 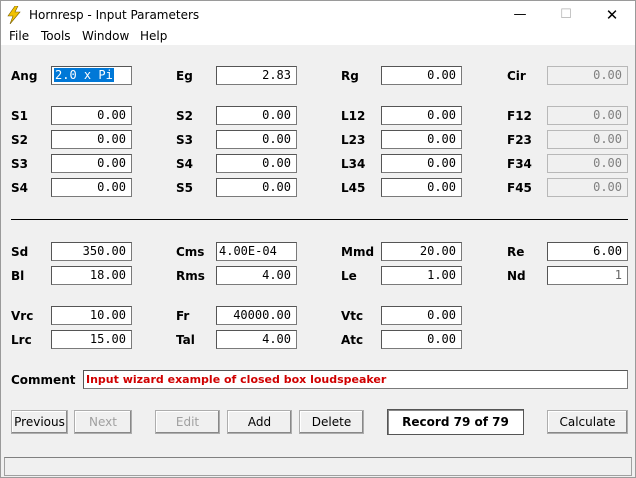 What do you see at coordinates (39, 422) in the screenshot?
I see `previous-button: Previous` at bounding box center [39, 422].